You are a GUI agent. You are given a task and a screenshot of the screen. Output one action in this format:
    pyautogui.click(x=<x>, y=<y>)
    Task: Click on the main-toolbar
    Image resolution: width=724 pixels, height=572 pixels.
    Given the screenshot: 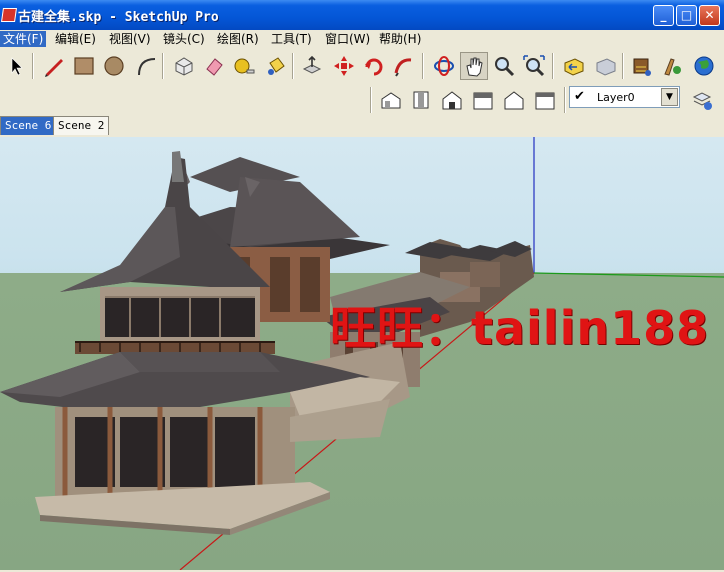 What is the action you would take?
    pyautogui.click(x=362, y=66)
    